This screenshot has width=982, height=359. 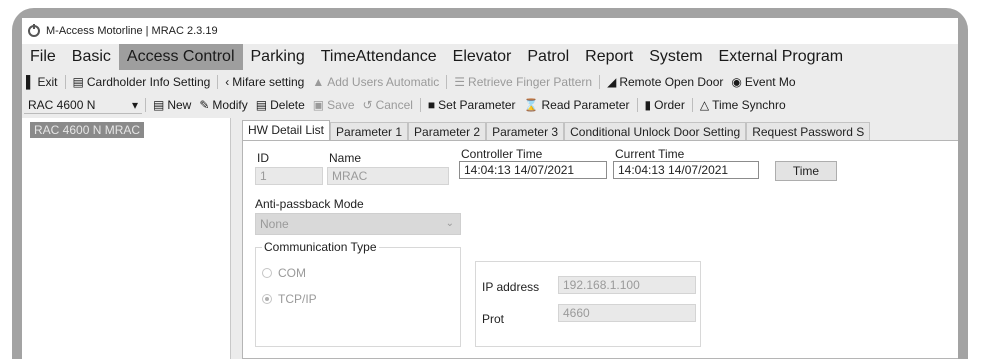 What do you see at coordinates (447, 132) in the screenshot?
I see `tab-parameter-2: Parameter 2` at bounding box center [447, 132].